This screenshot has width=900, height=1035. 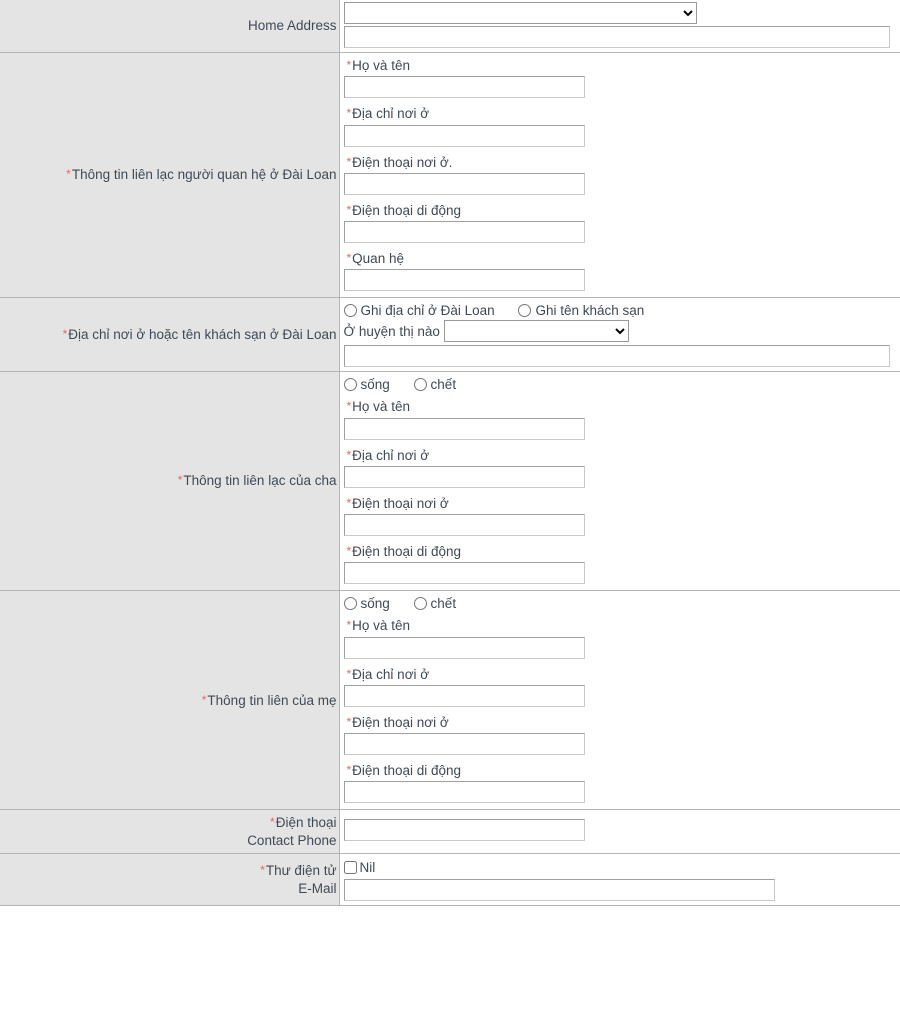 I want to click on radio-option-mother-alive: sống, so click(x=368, y=604).